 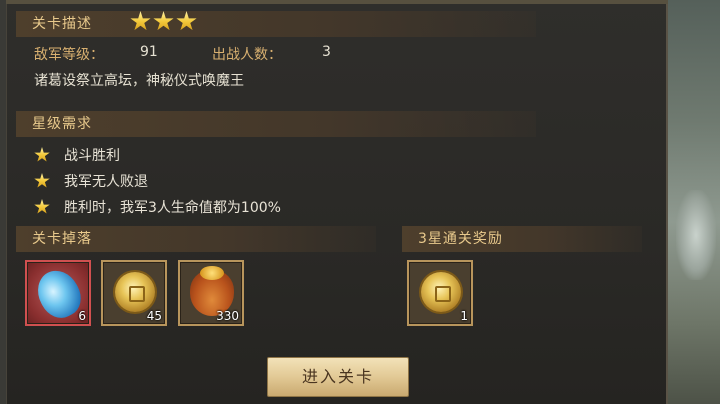 What do you see at coordinates (276, 24) in the screenshot?
I see `stage-description-header: 关卡描述` at bounding box center [276, 24].